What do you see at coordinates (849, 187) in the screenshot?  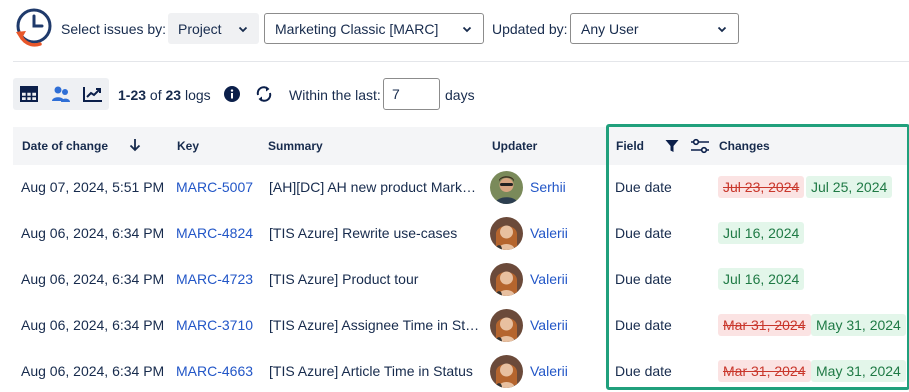 I see `new-value-badge: Jul 25, 2024` at bounding box center [849, 187].